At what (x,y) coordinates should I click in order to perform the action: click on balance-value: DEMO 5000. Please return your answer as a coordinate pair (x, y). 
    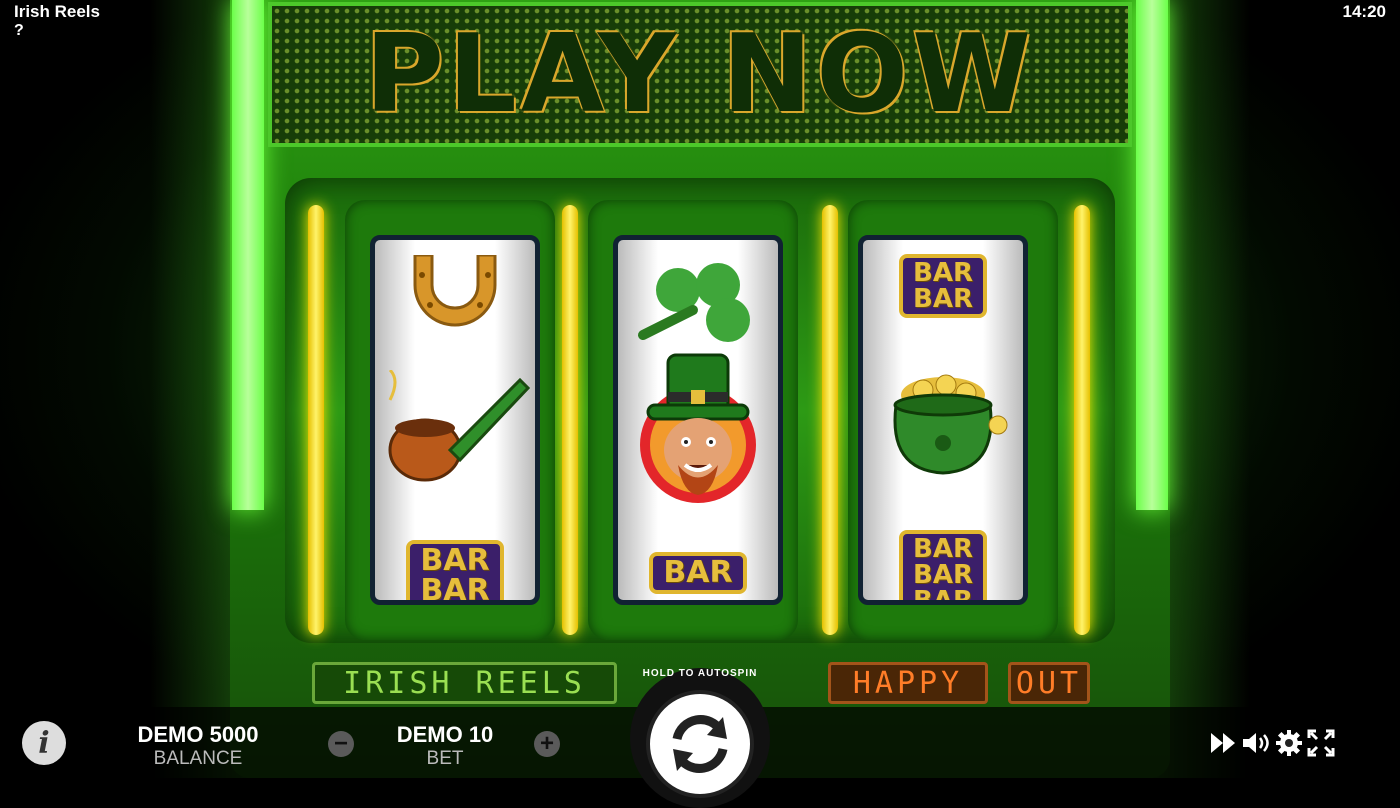
    Looking at the image, I should click on (198, 734).